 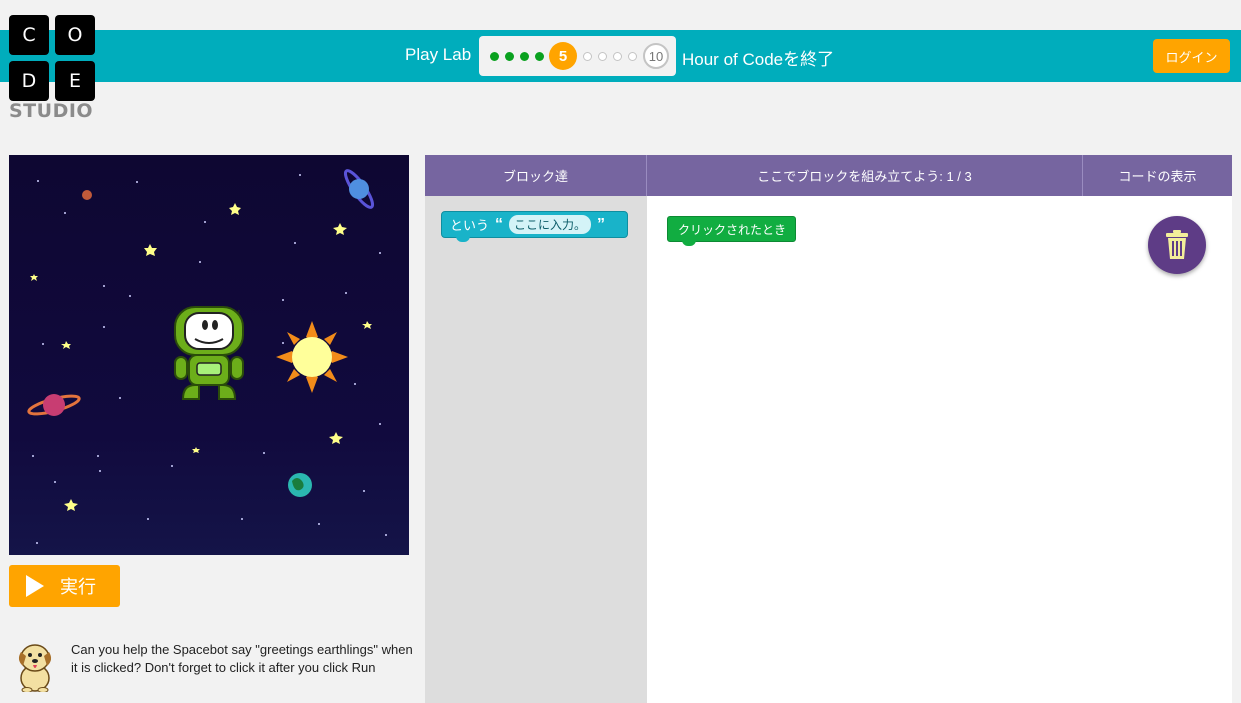 I want to click on dog-mascot-icon, so click(x=35, y=668).